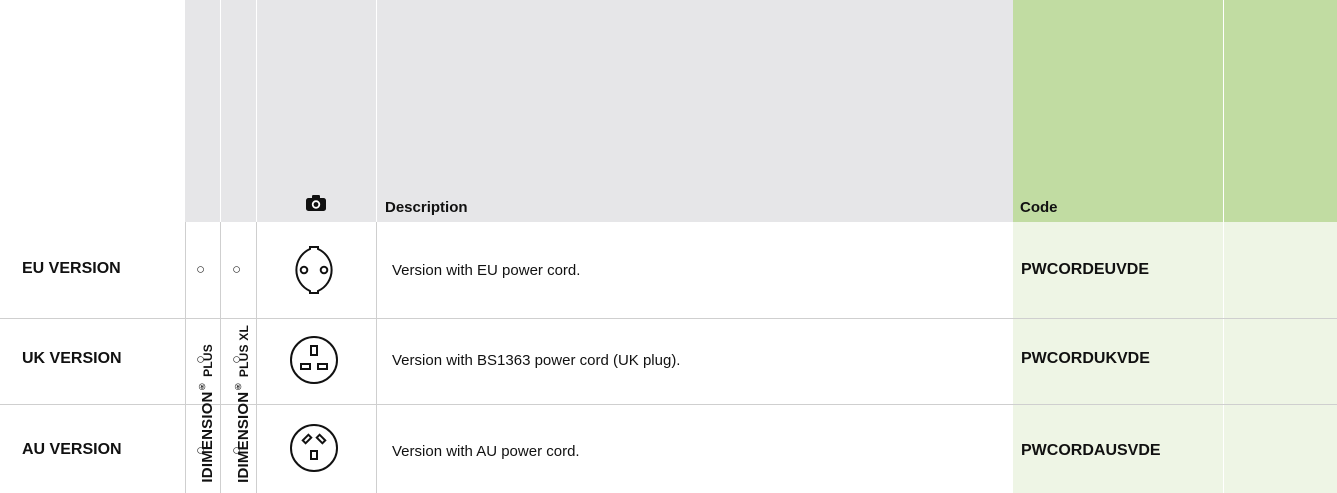 The width and height of the screenshot is (1337, 493). I want to click on row-label-uk: UK VERSION, so click(72, 358).